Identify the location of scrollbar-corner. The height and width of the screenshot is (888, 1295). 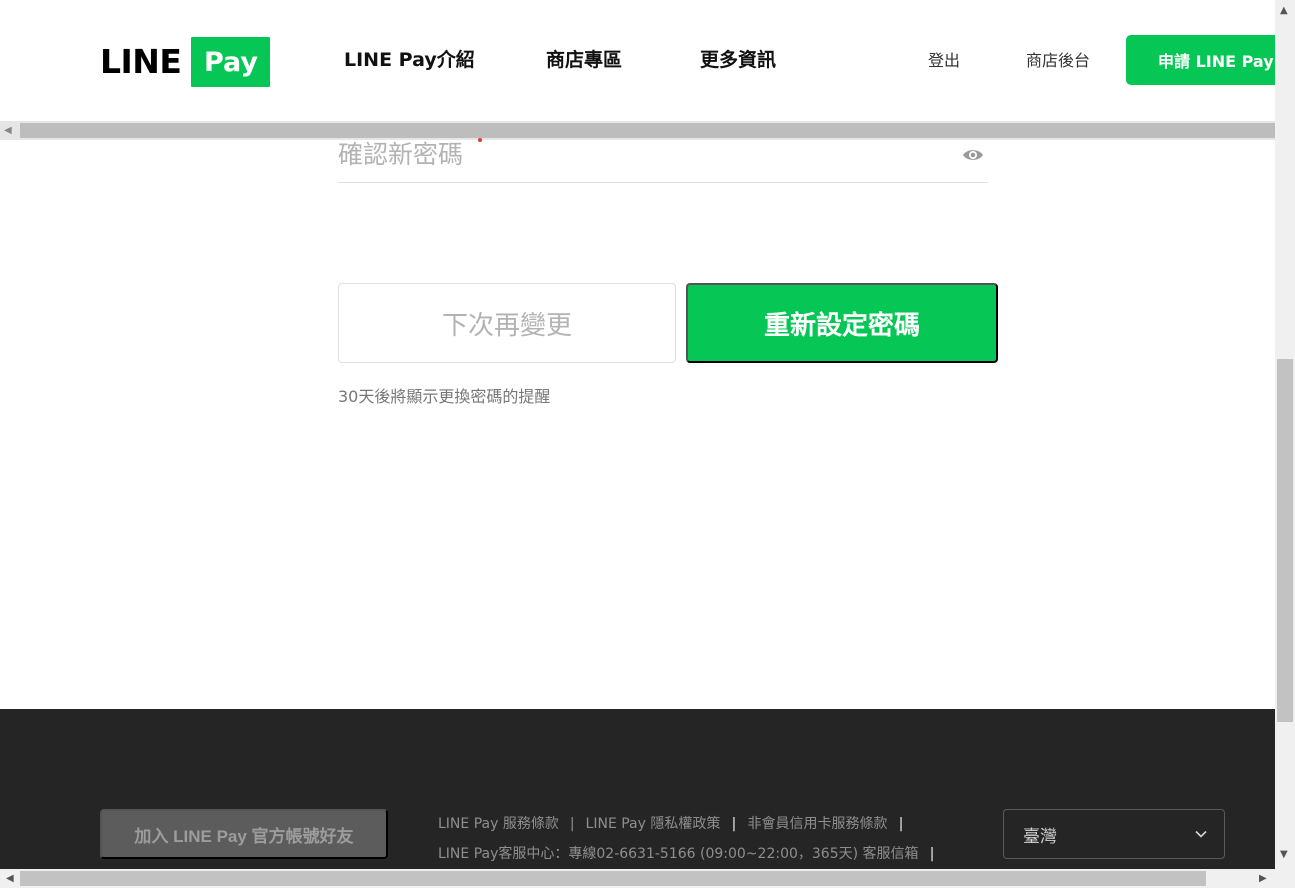
(1285, 878).